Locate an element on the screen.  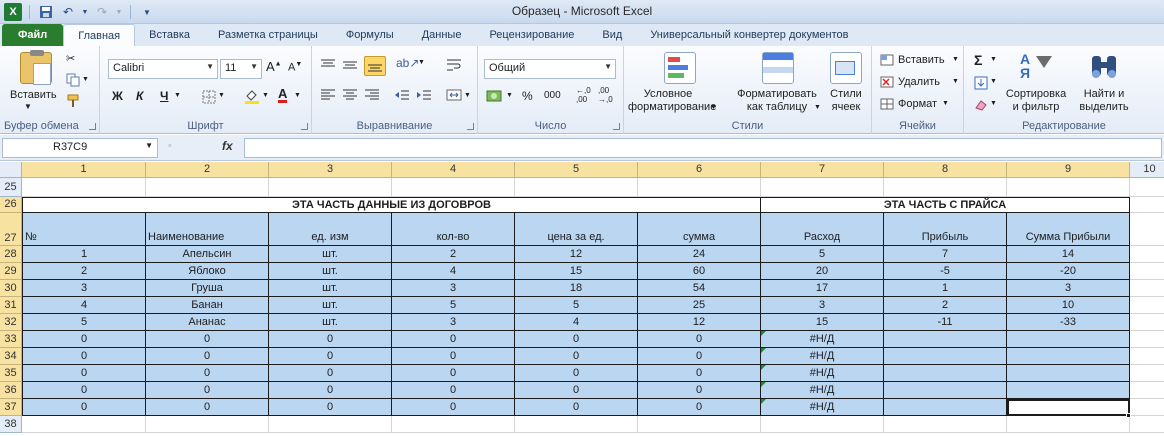
decrease-decimal-icon: ,00 →,0 is located at coordinates (605, 95).